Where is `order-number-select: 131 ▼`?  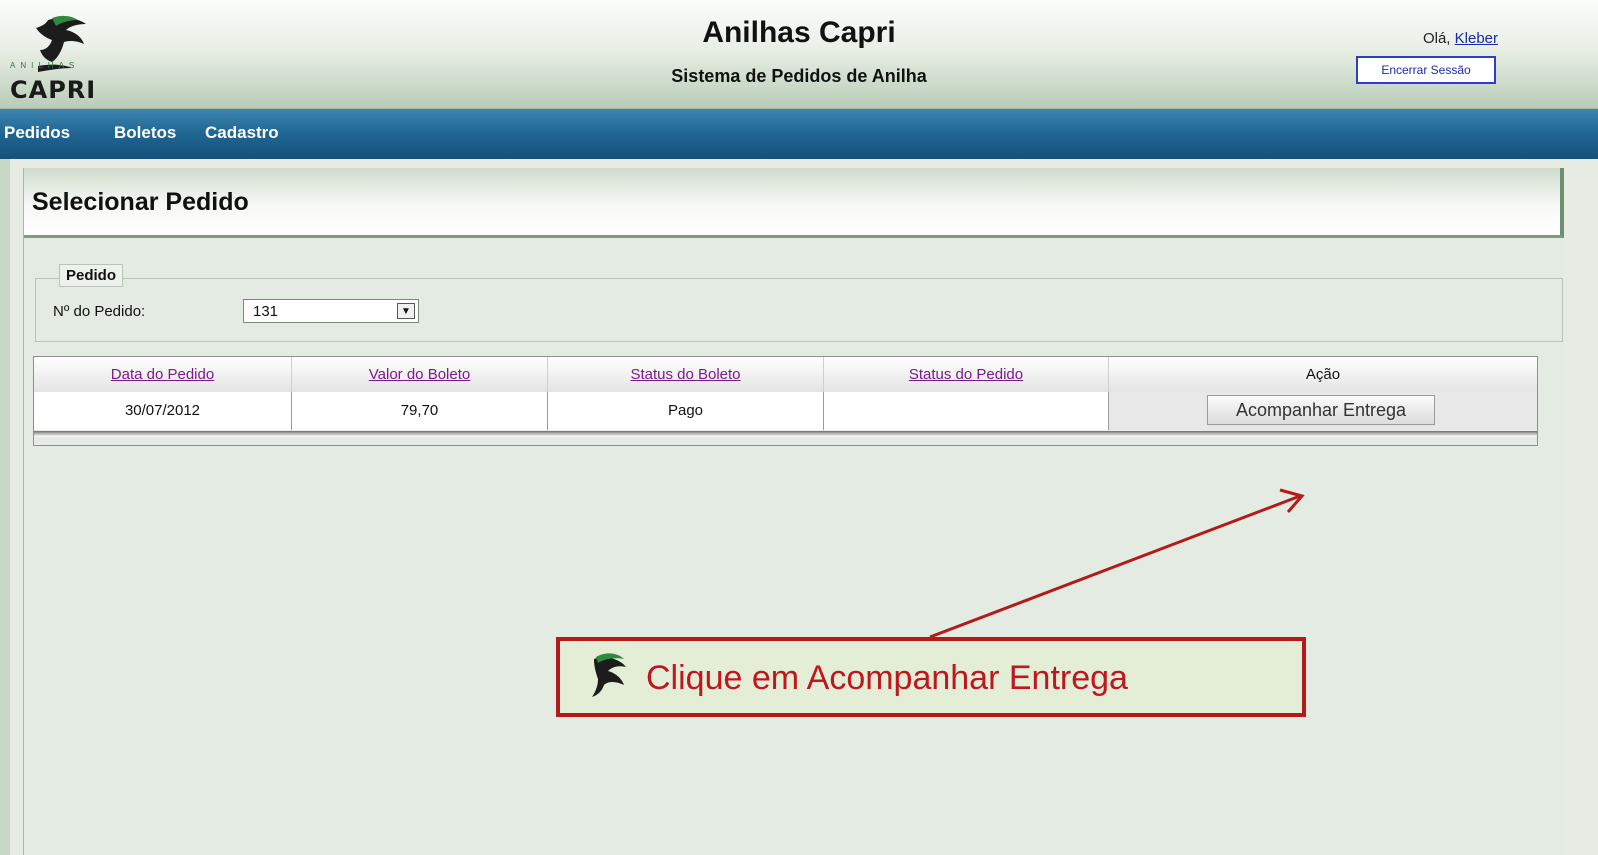
order-number-select: 131 ▼ is located at coordinates (331, 311).